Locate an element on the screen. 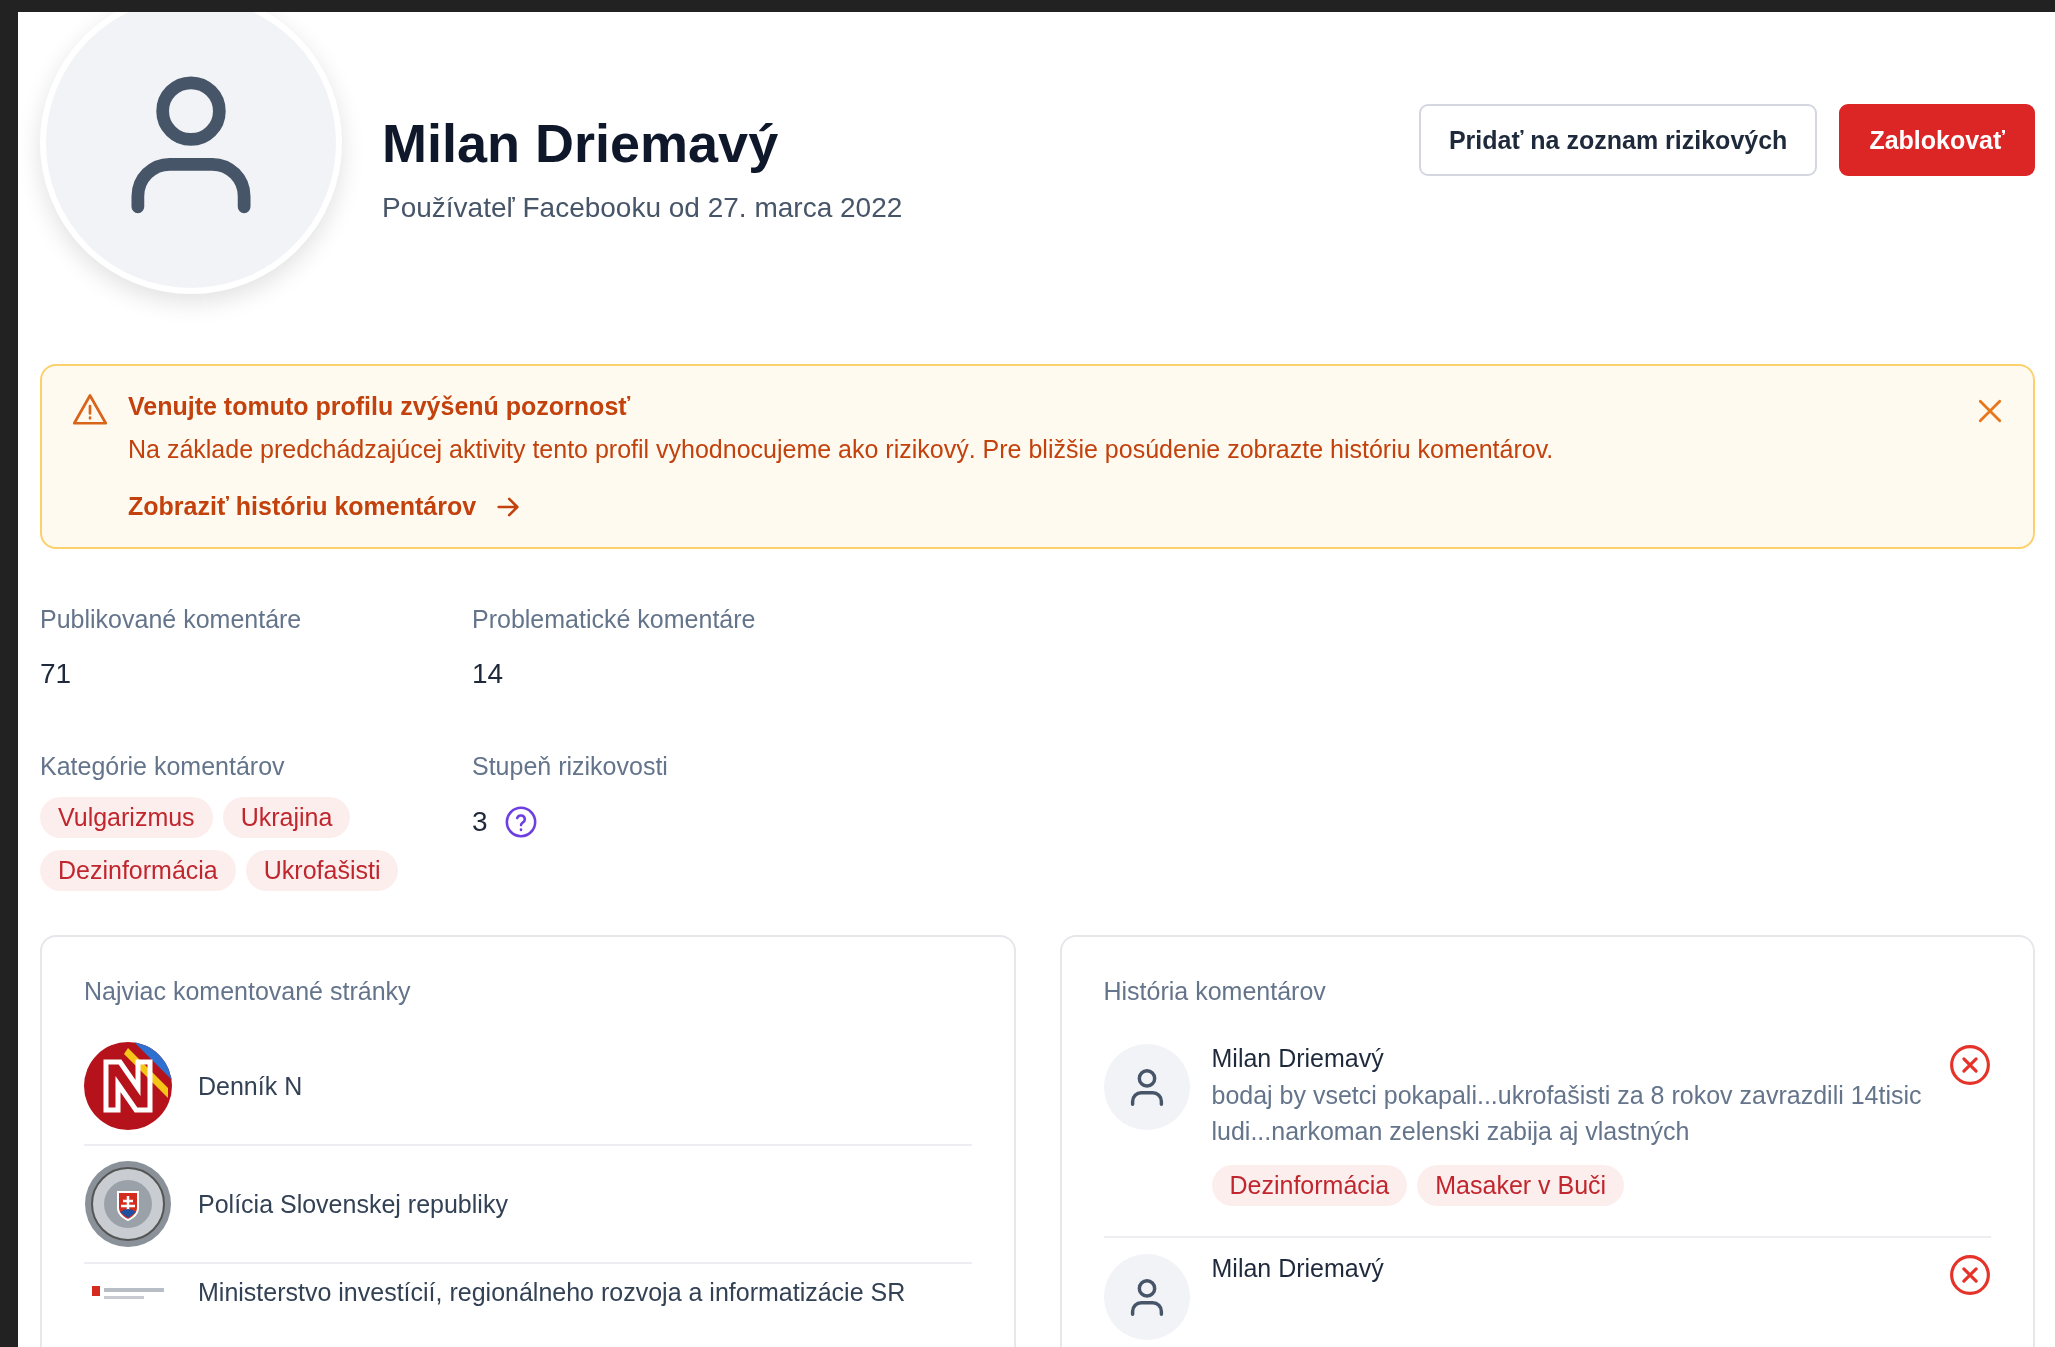 This screenshot has height=1347, width=2055. page-name: Polícia Slovenskej republiky is located at coordinates (353, 1204).